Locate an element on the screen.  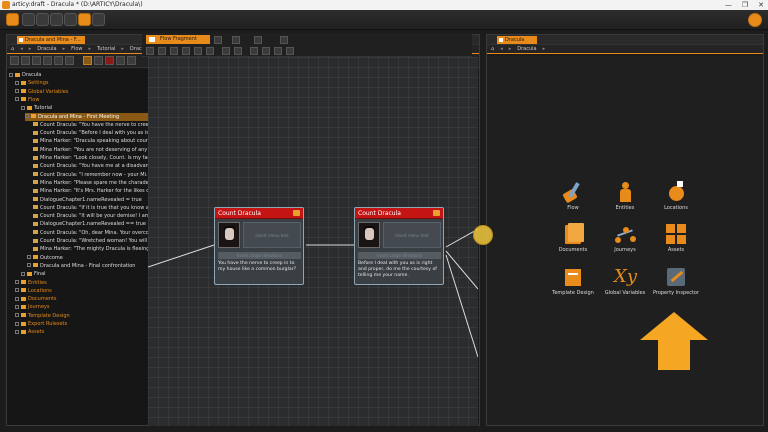
tool-12-icon is located at coordinates (290, 51).